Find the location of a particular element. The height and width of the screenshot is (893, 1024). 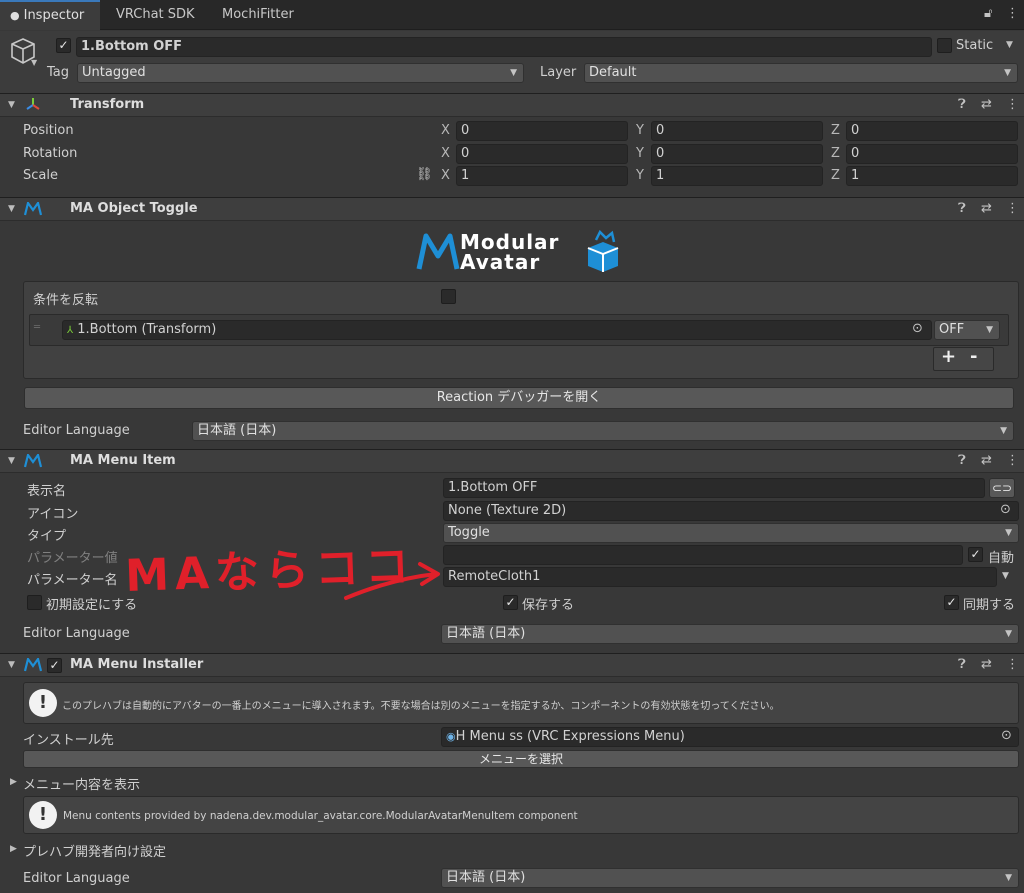

parameter-dropdown-icon: ▼ is located at coordinates (1005, 576).